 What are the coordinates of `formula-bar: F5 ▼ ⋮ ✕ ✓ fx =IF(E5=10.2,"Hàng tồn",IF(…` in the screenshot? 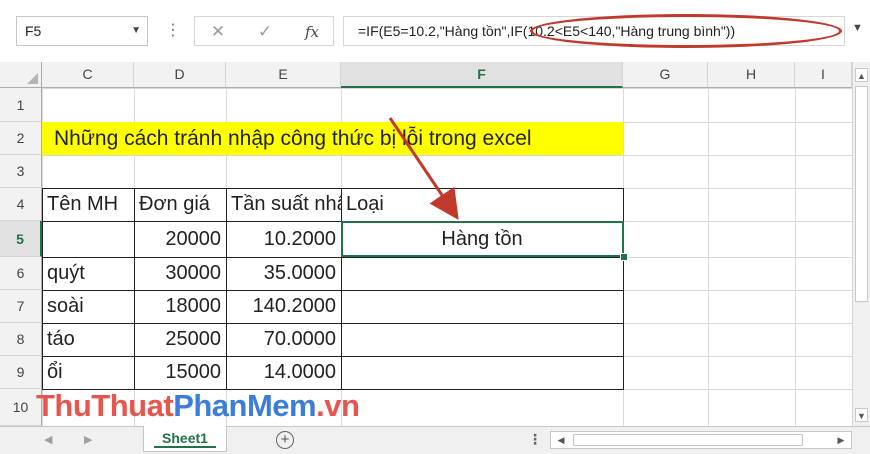 It's located at (435, 31).